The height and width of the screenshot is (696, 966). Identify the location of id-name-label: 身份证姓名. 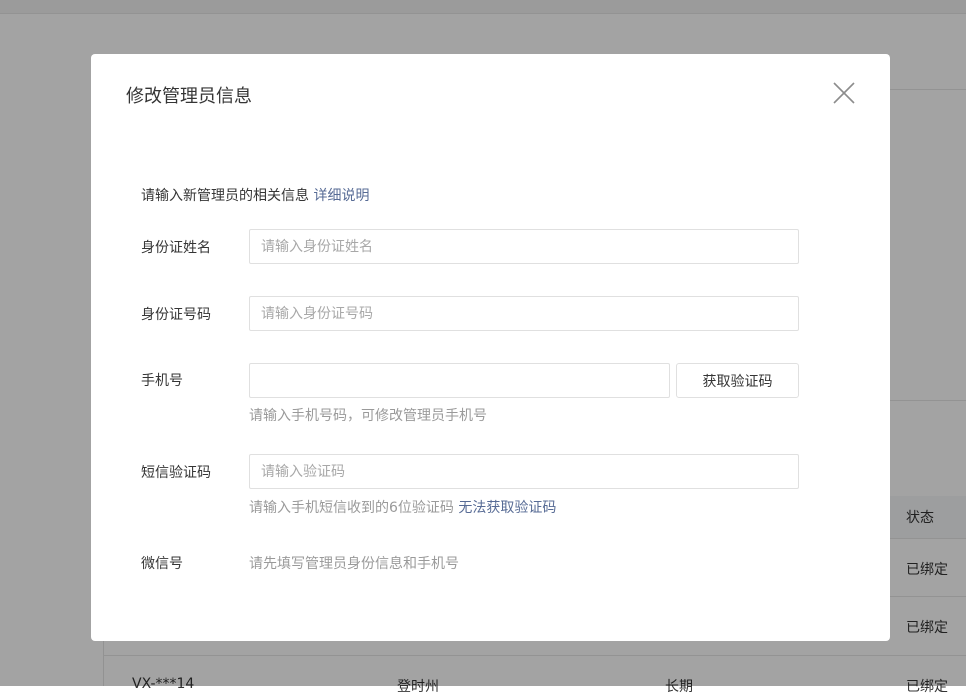
(176, 248).